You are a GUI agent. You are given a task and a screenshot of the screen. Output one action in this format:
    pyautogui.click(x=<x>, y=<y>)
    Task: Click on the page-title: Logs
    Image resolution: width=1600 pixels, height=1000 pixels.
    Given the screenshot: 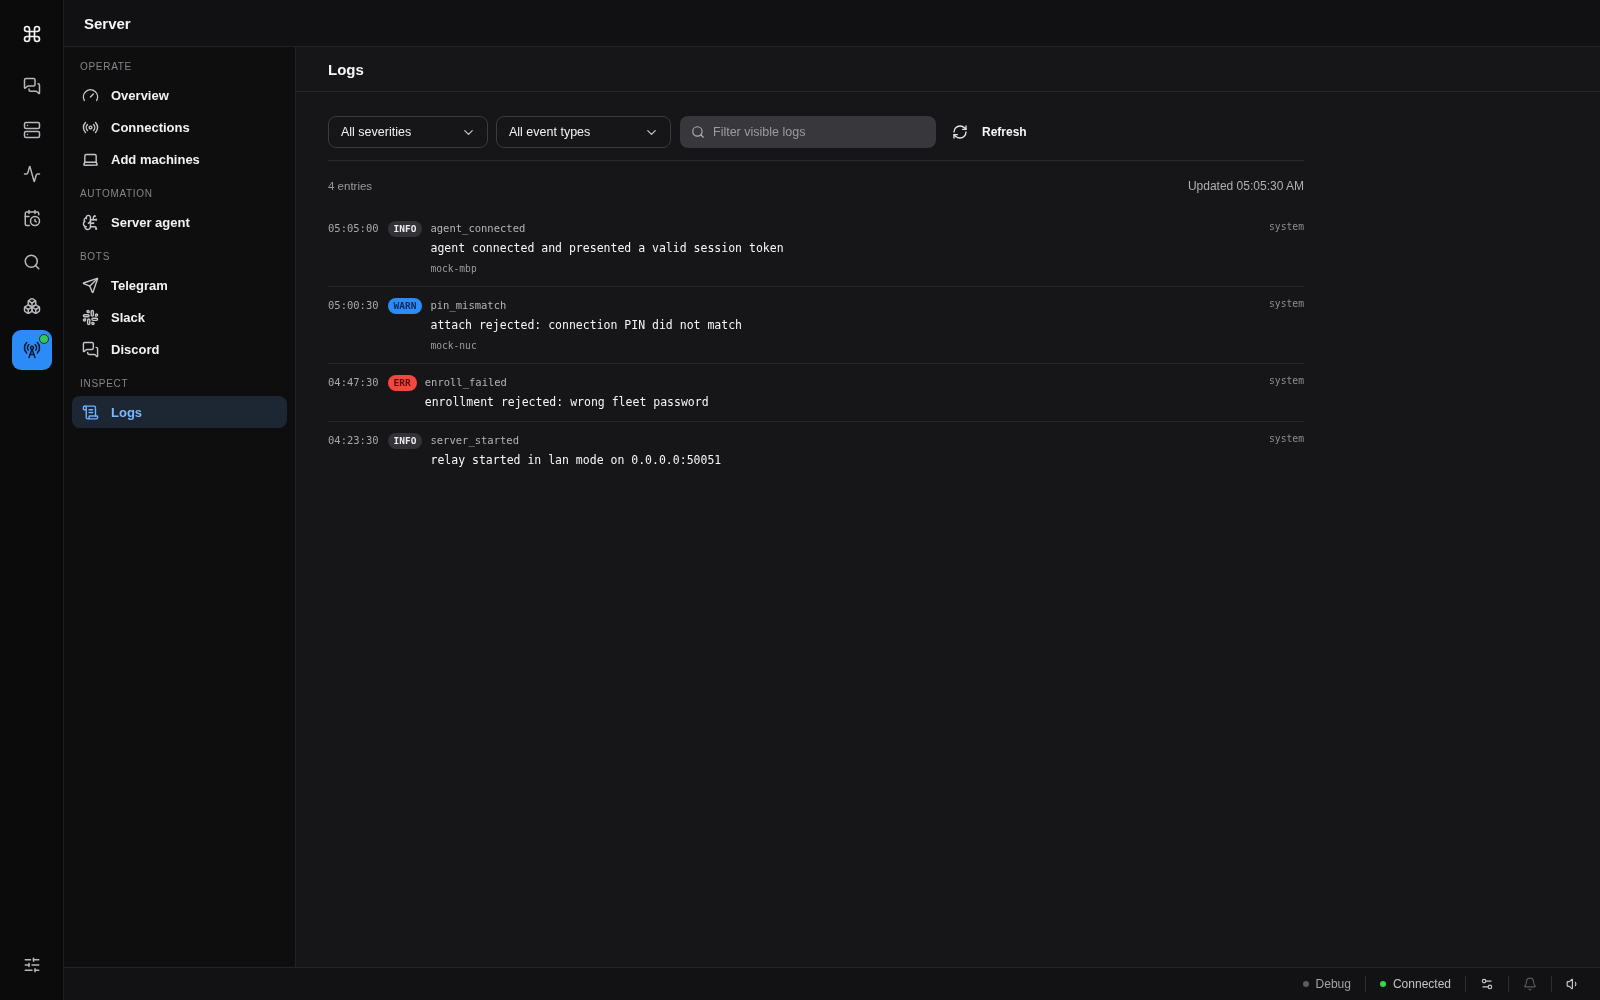 What is the action you would take?
    pyautogui.click(x=346, y=69)
    